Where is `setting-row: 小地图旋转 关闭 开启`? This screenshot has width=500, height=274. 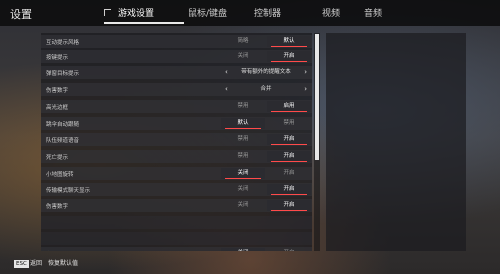 setting-row: 小地图旋转 关闭 开启 is located at coordinates (176, 173).